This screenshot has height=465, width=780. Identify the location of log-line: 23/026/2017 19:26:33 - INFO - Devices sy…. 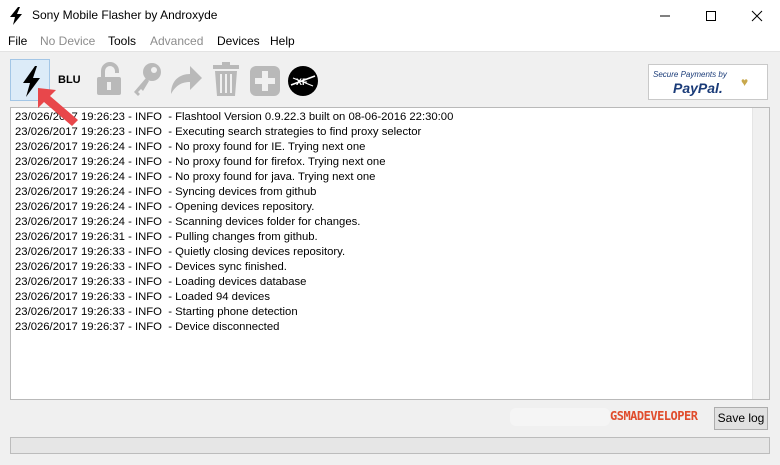
(151, 267).